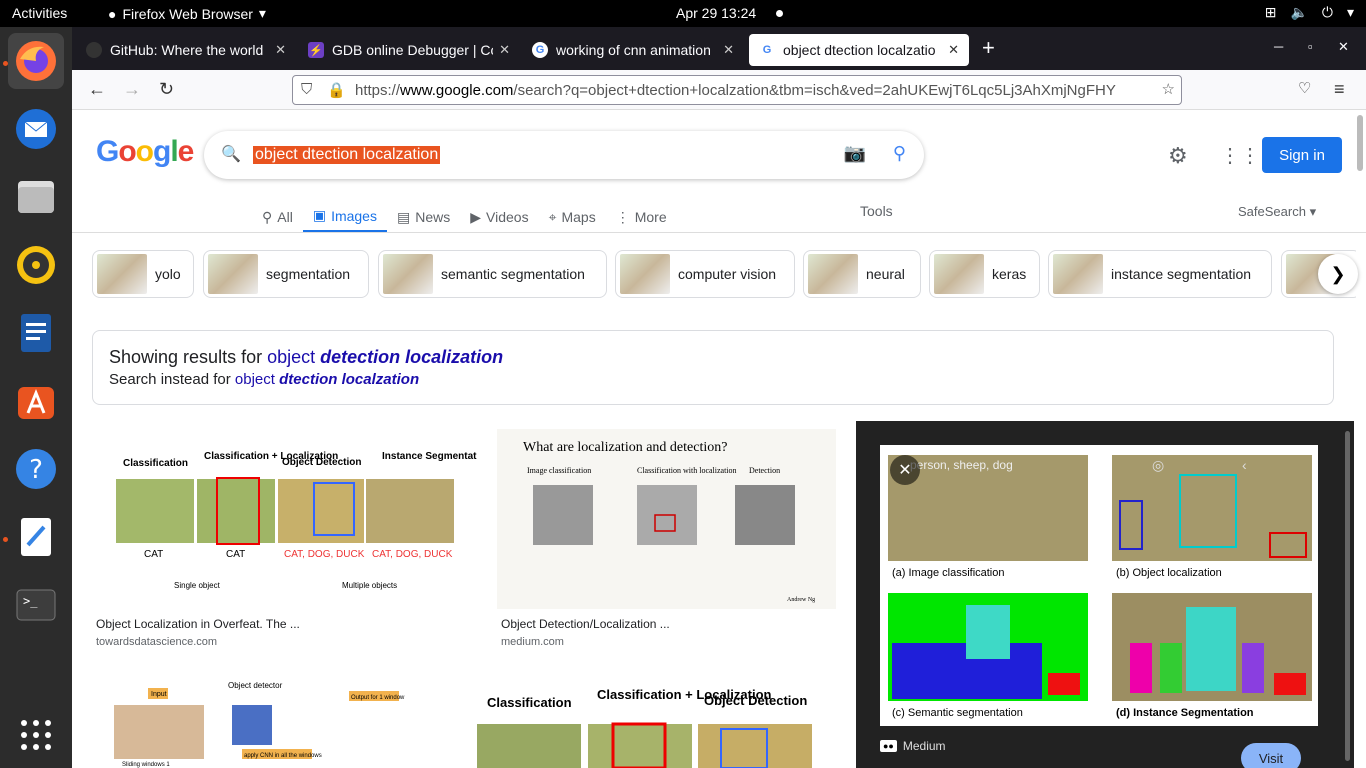 This screenshot has width=1366, height=768. What do you see at coordinates (899, 153) in the screenshot?
I see `search-button: ⚲` at bounding box center [899, 153].